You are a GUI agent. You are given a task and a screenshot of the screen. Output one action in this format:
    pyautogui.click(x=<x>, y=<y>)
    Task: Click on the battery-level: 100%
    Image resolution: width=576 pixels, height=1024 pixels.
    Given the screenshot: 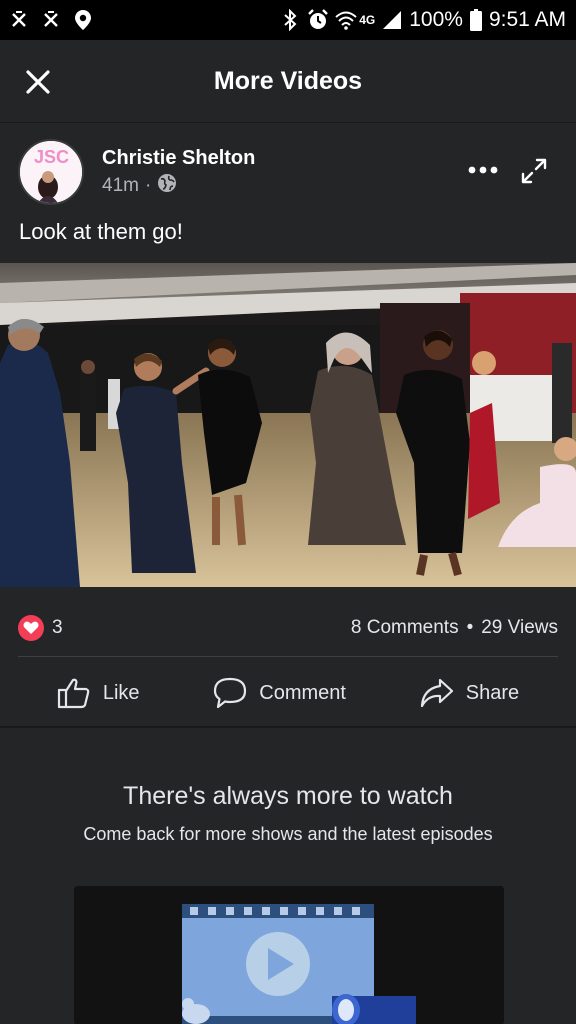 What is the action you would take?
    pyautogui.click(x=436, y=19)
    